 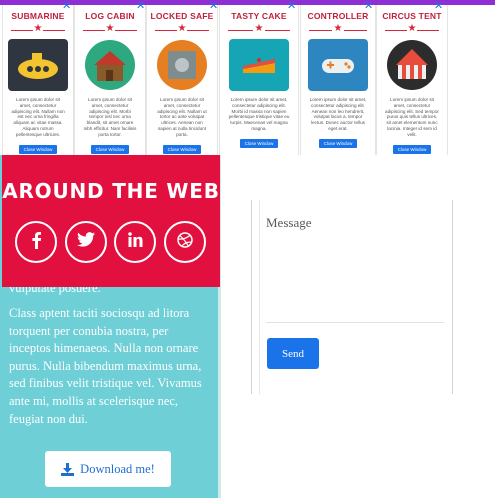 I want to click on circus-tent-icon, so click(x=412, y=65).